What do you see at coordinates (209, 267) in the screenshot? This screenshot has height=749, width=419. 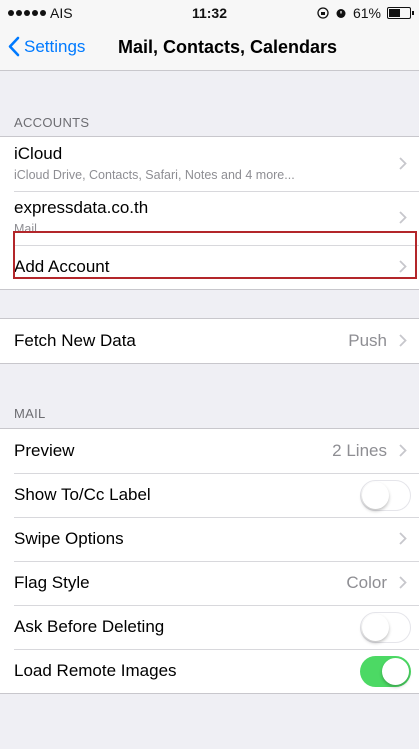 I see `add-account-row: Add Account` at bounding box center [209, 267].